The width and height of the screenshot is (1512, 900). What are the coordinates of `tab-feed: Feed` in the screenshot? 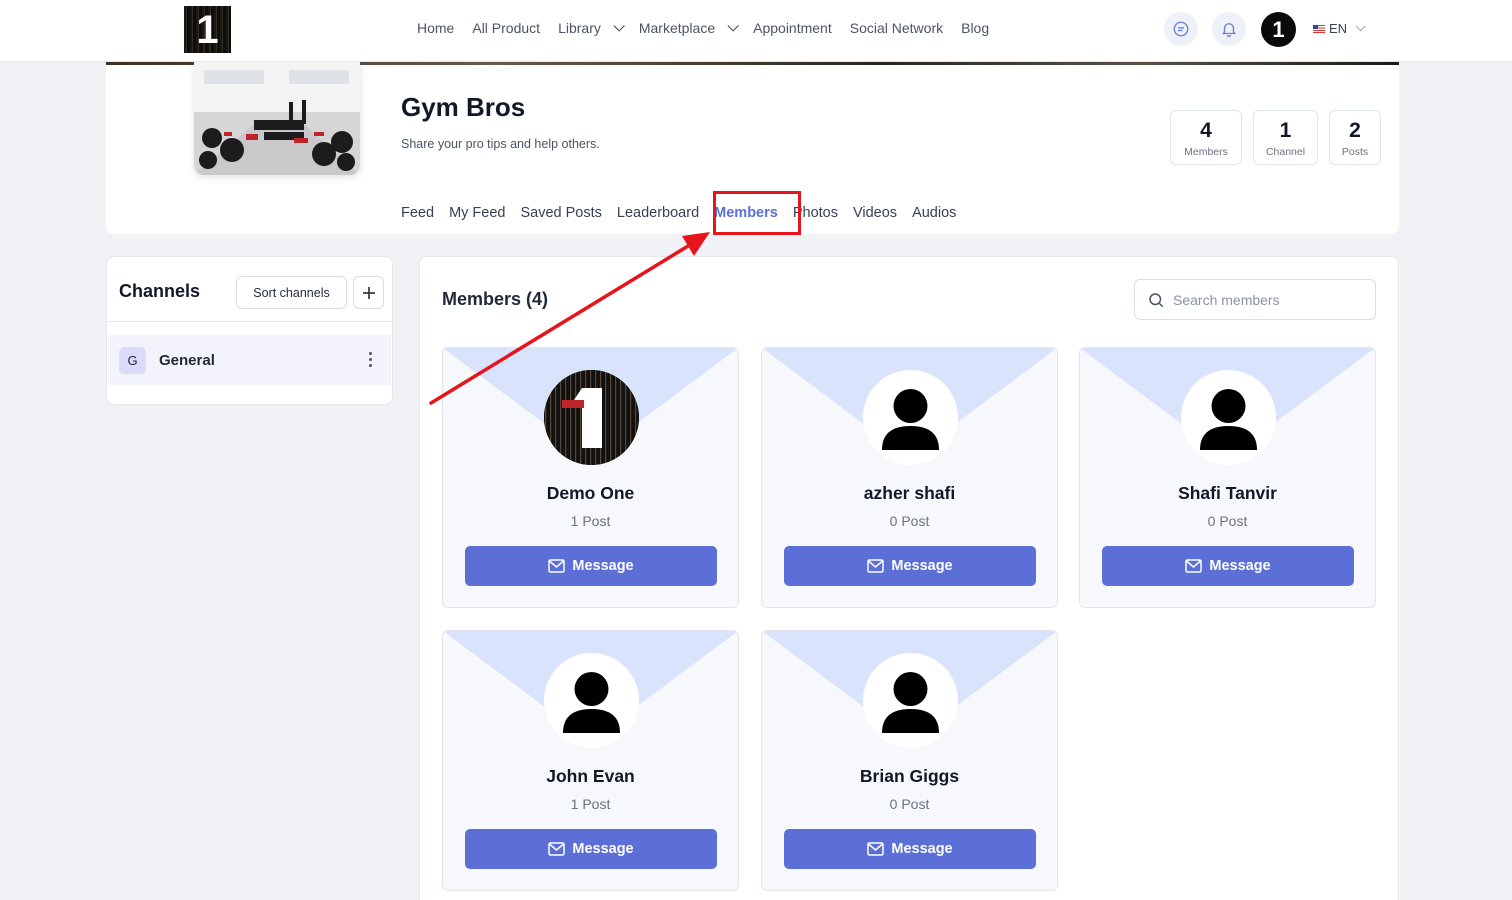 It's located at (417, 213).